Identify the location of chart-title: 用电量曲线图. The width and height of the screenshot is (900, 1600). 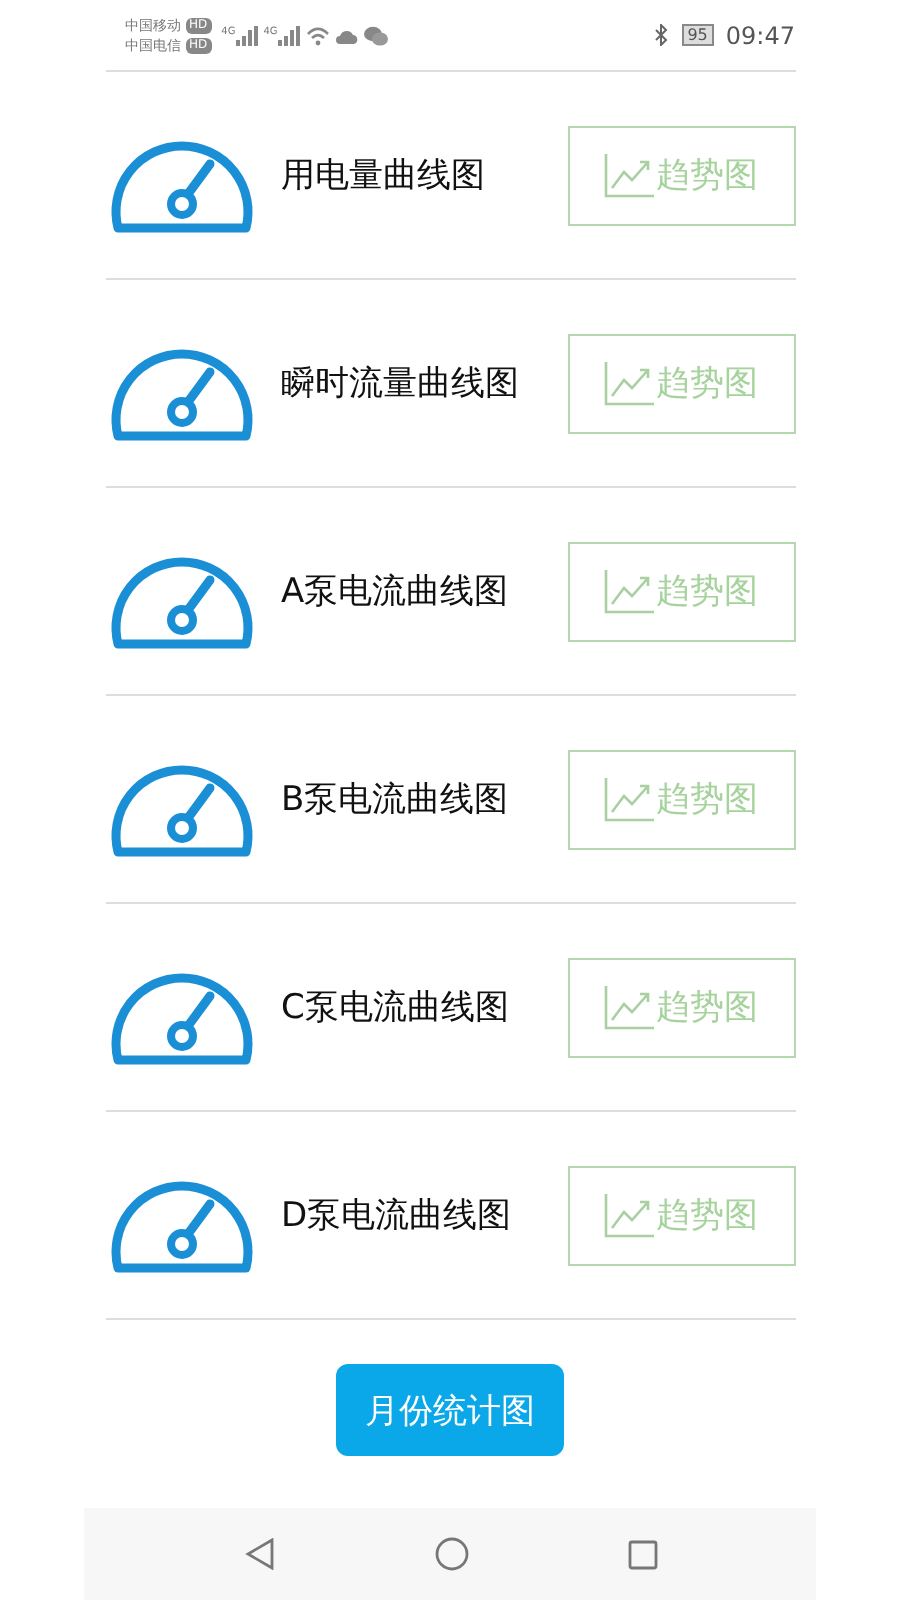
(384, 176).